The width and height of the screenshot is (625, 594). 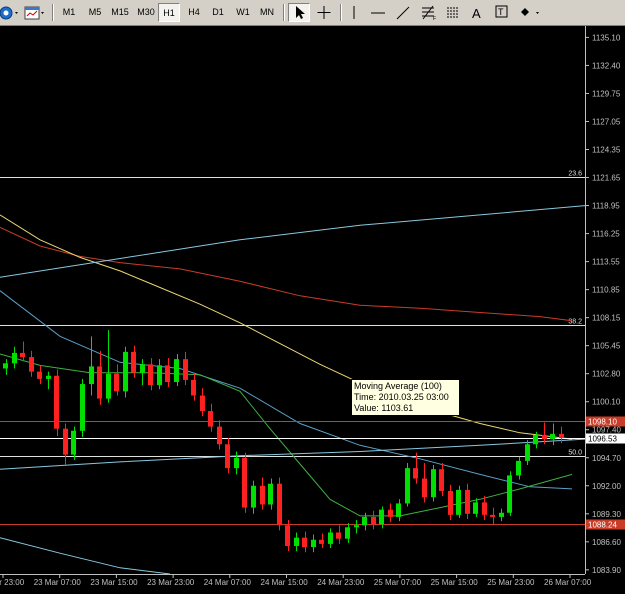 What do you see at coordinates (455, 582) in the screenshot?
I see `time-tick-label: 25 Mar 15:00` at bounding box center [455, 582].